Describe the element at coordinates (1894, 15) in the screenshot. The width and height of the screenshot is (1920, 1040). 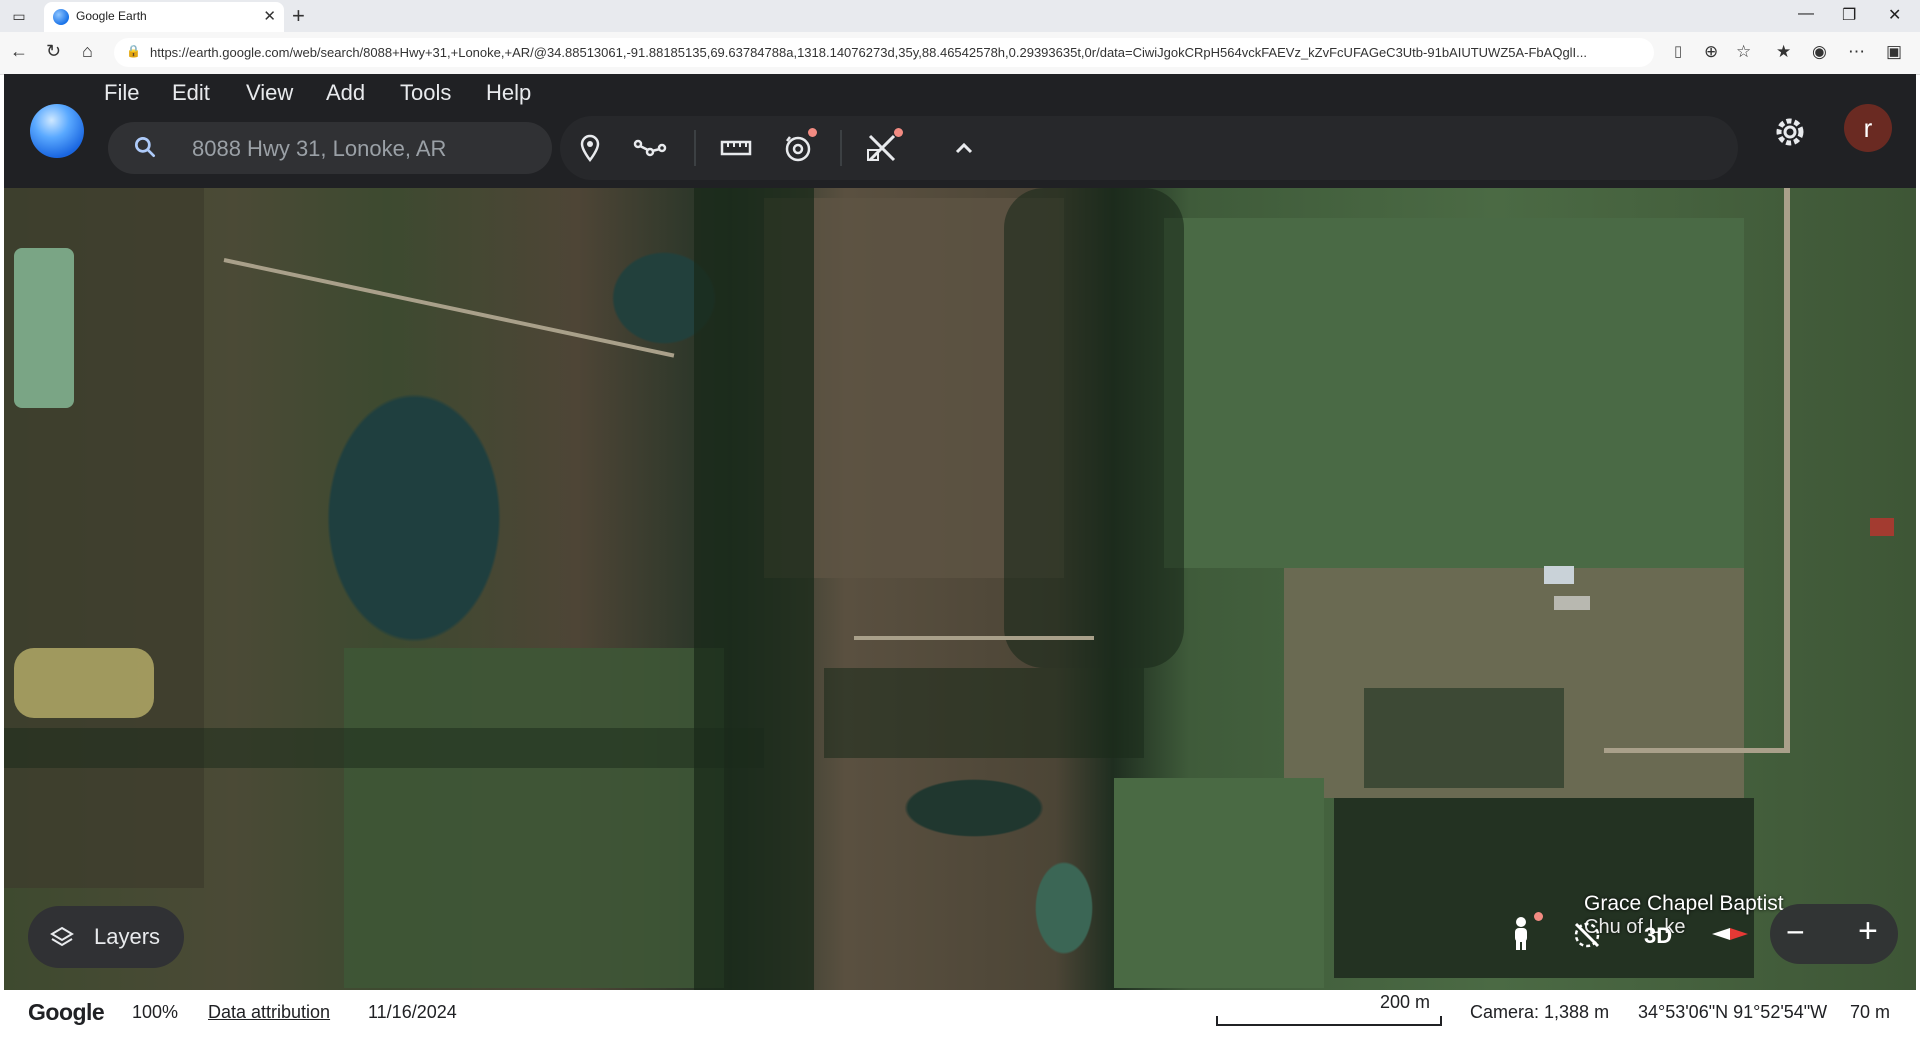
I see `close-window-icon: ✕` at that location.